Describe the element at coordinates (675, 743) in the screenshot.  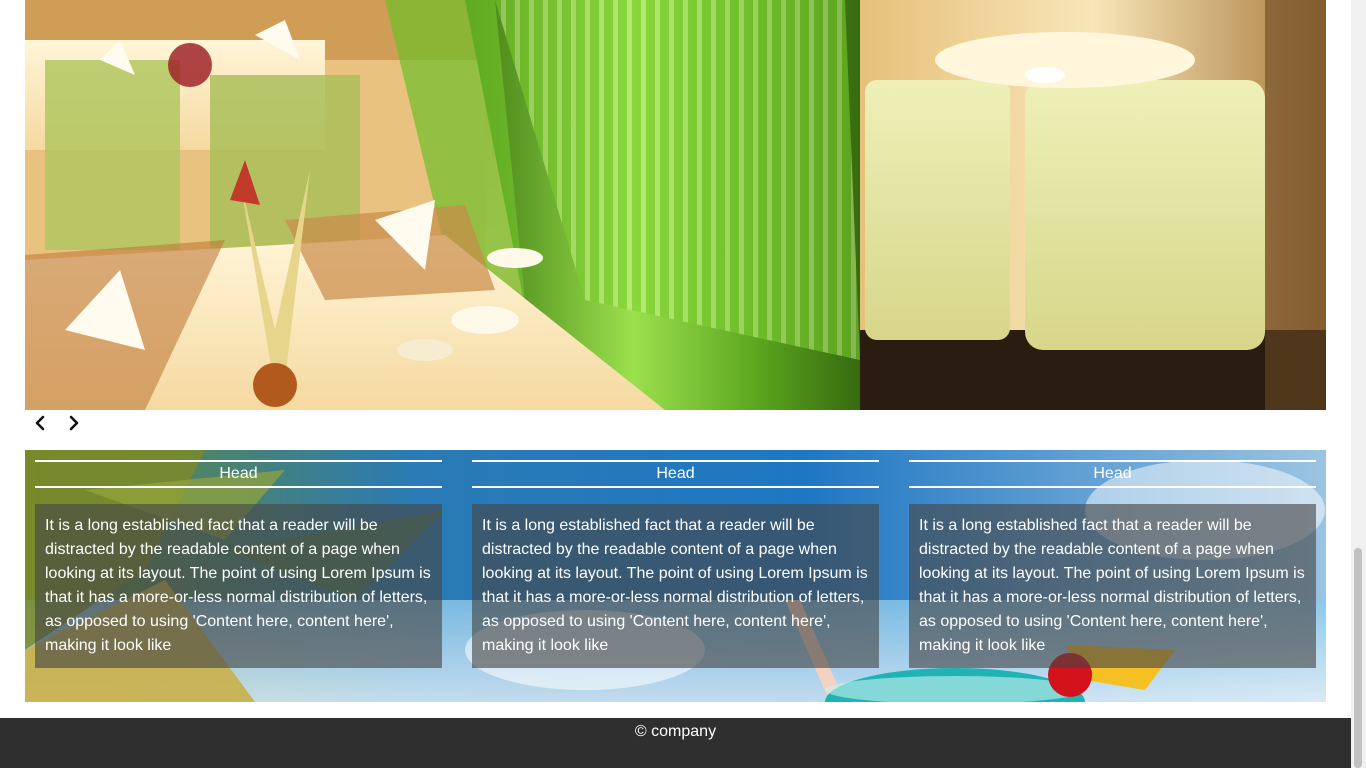
I see `footer: © company` at that location.